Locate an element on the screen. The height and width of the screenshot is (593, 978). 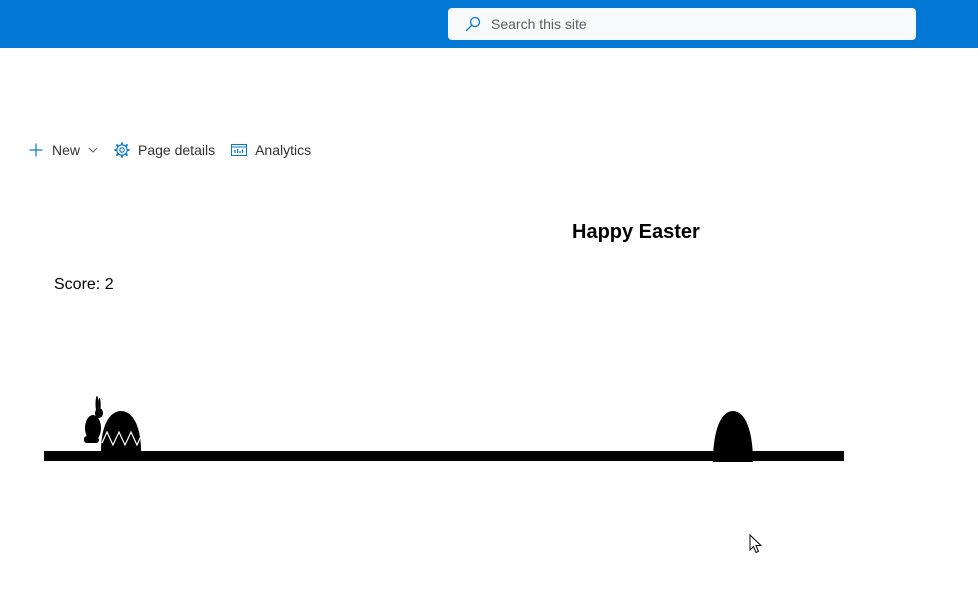
new-button: New is located at coordinates (63, 150).